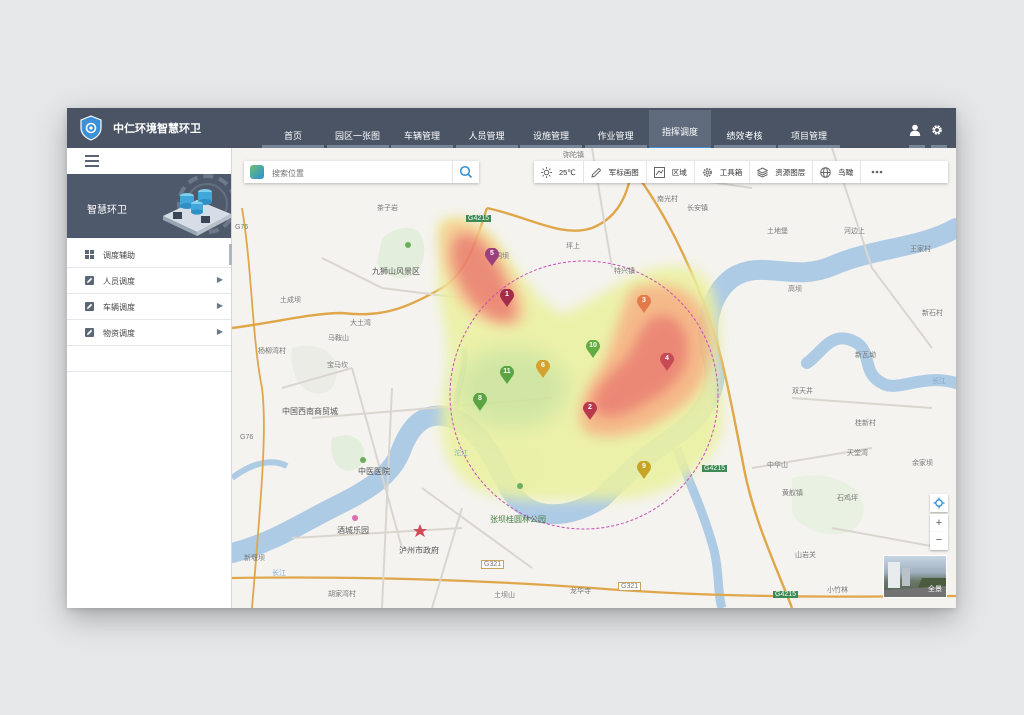  I want to click on birds-eye-tool: 鸟瞰, so click(837, 172).